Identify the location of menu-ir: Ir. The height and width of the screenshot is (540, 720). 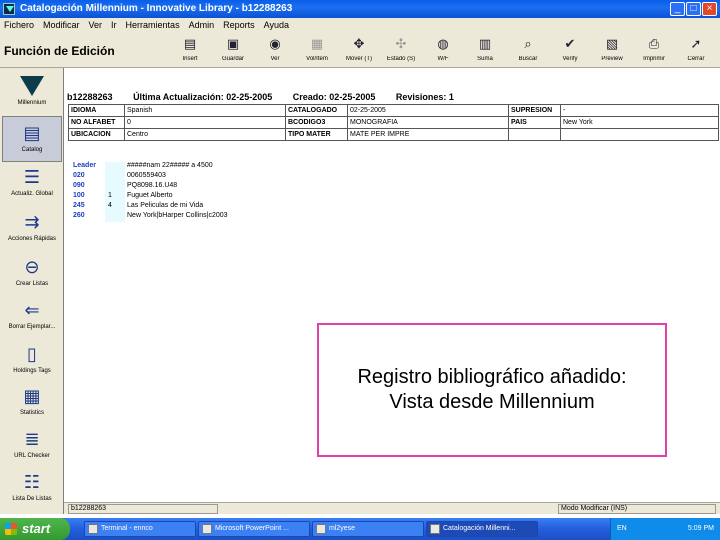
(114, 25).